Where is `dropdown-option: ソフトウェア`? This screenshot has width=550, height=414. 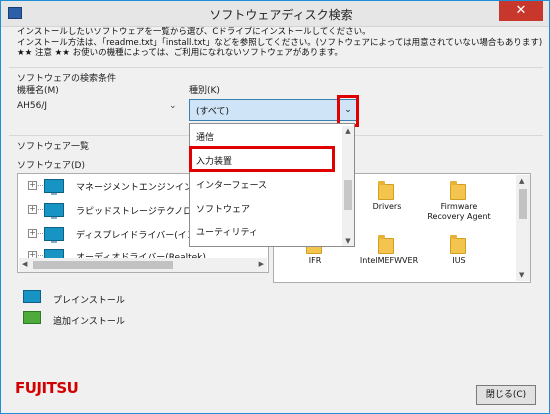 dropdown-option: ソフトウェア is located at coordinates (223, 208).